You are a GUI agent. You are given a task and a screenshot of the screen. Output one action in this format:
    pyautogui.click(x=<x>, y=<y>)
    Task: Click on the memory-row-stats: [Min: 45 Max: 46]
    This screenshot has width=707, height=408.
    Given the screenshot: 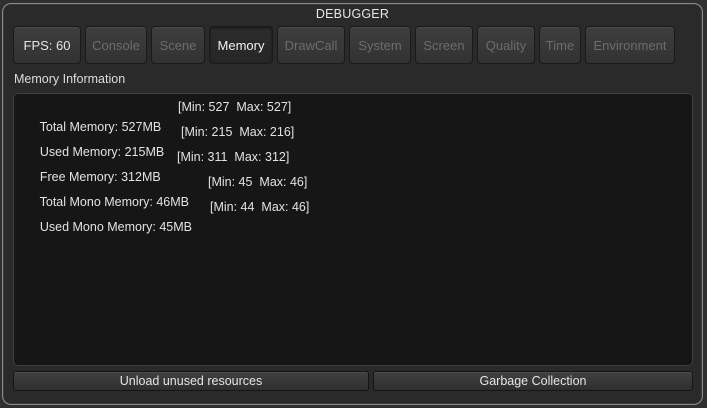 What is the action you would take?
    pyautogui.click(x=258, y=182)
    